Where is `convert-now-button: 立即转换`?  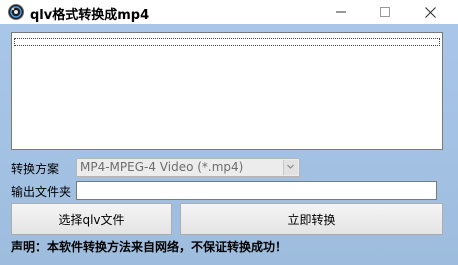
convert-now-button: 立即转换 is located at coordinates (311, 219).